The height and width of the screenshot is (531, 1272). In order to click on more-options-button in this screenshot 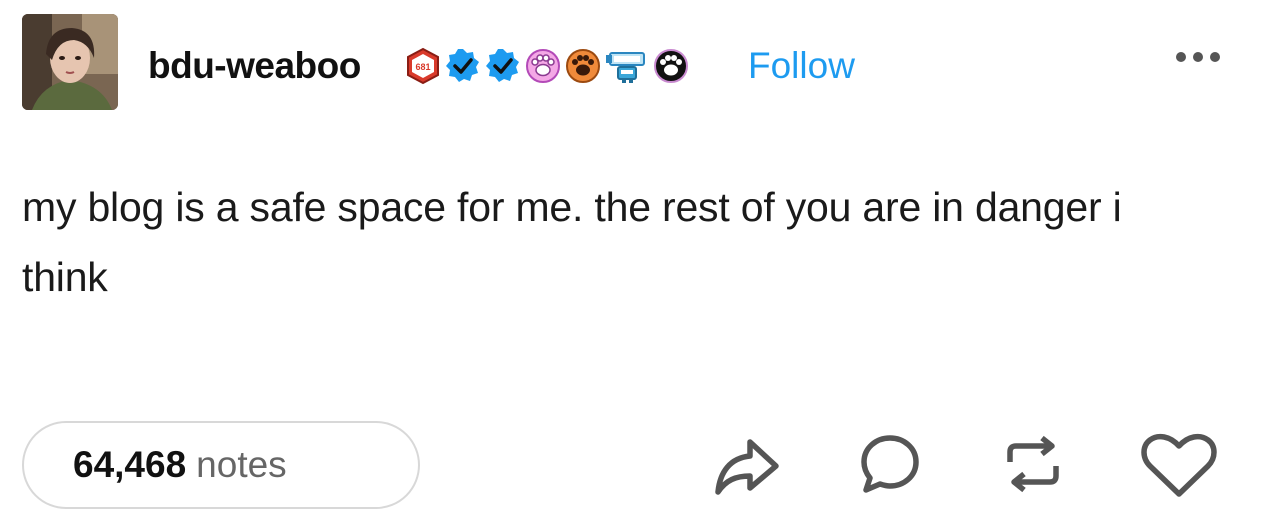, I will do `click(1198, 57)`.